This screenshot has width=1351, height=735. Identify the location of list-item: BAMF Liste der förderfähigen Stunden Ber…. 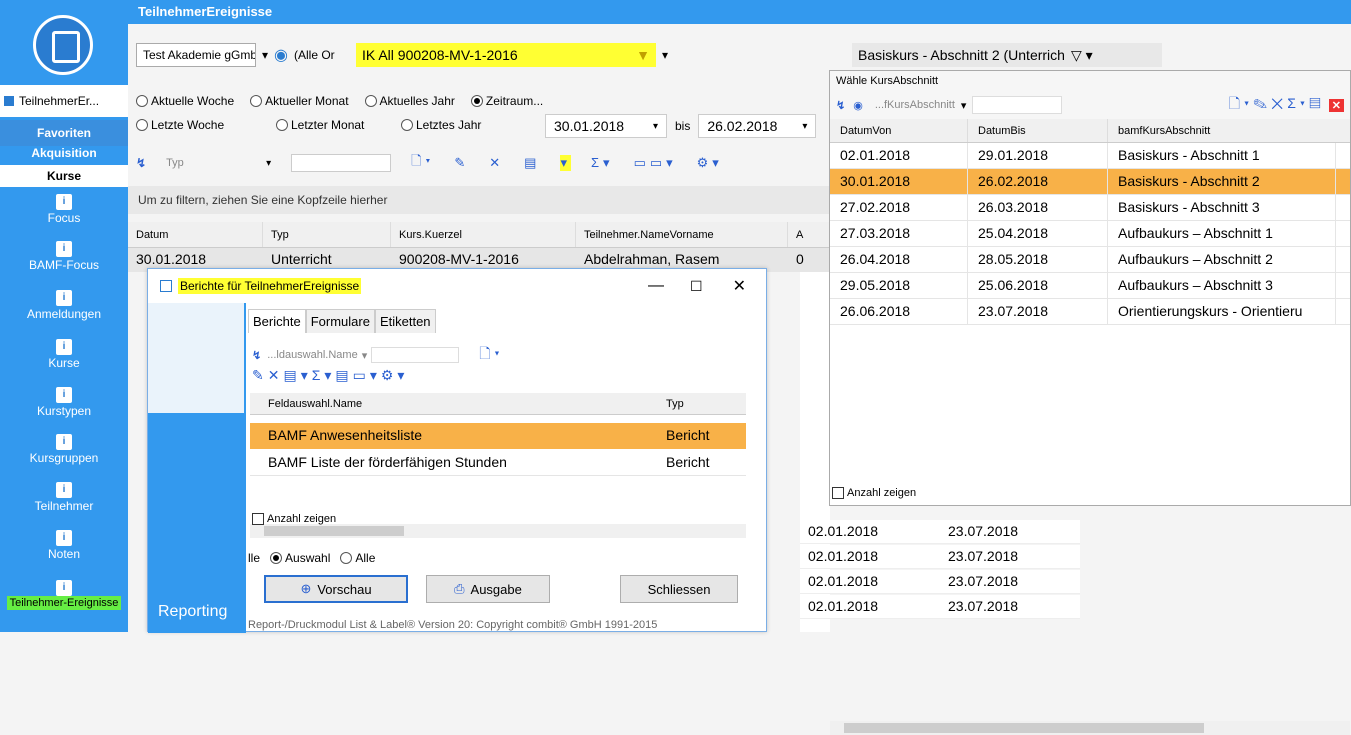
(498, 463).